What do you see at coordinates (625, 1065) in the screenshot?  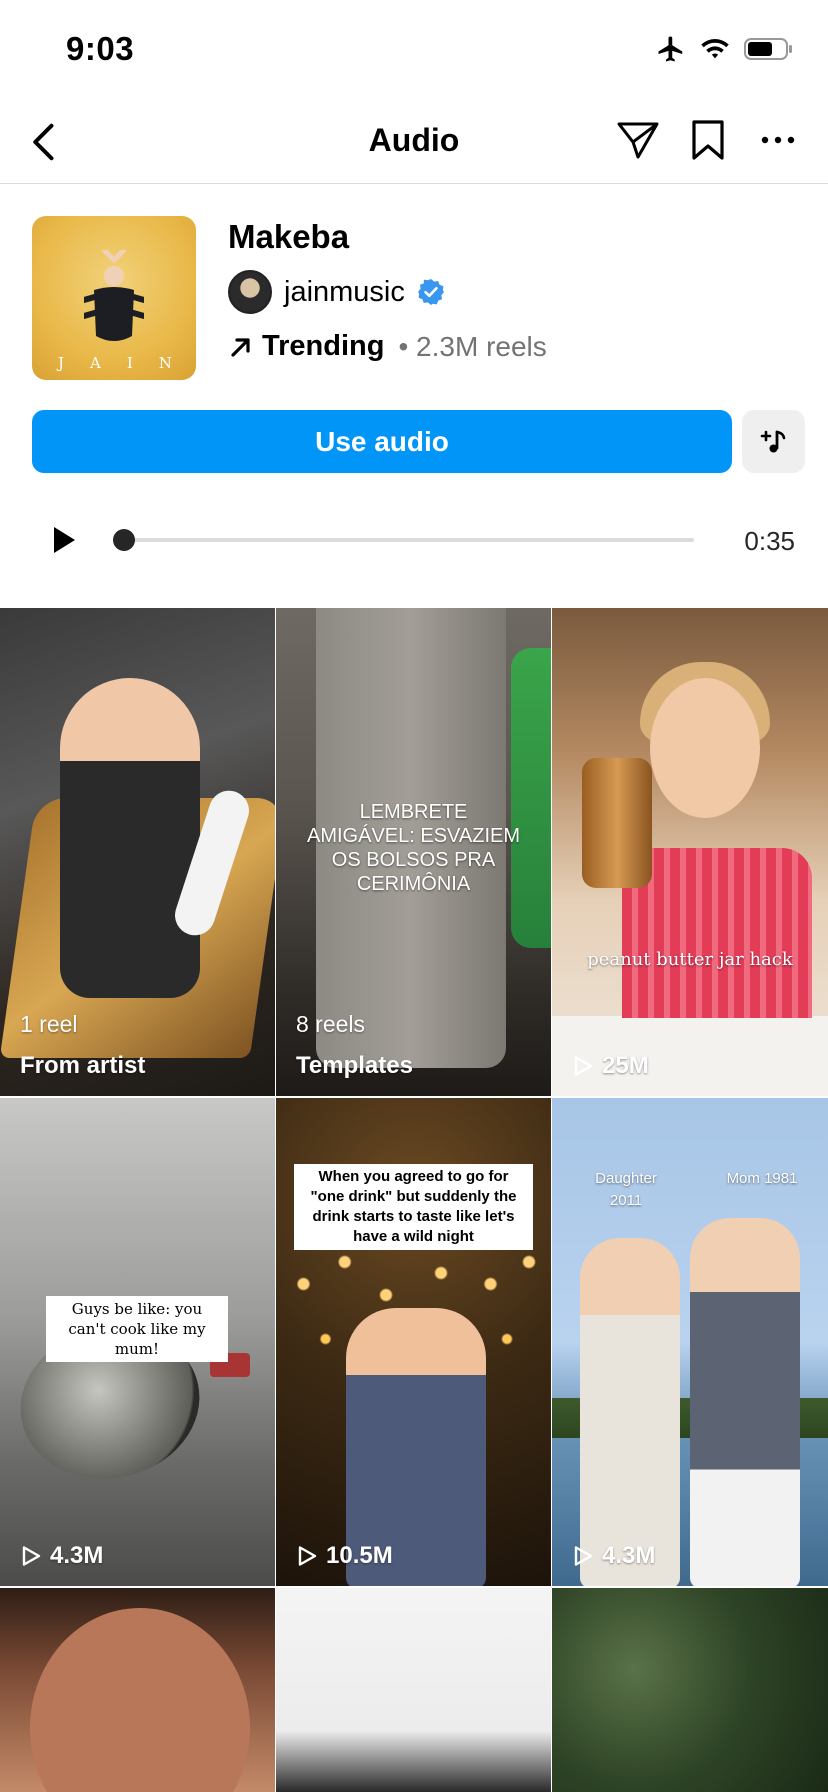 I see `tile-views-count: 25M` at bounding box center [625, 1065].